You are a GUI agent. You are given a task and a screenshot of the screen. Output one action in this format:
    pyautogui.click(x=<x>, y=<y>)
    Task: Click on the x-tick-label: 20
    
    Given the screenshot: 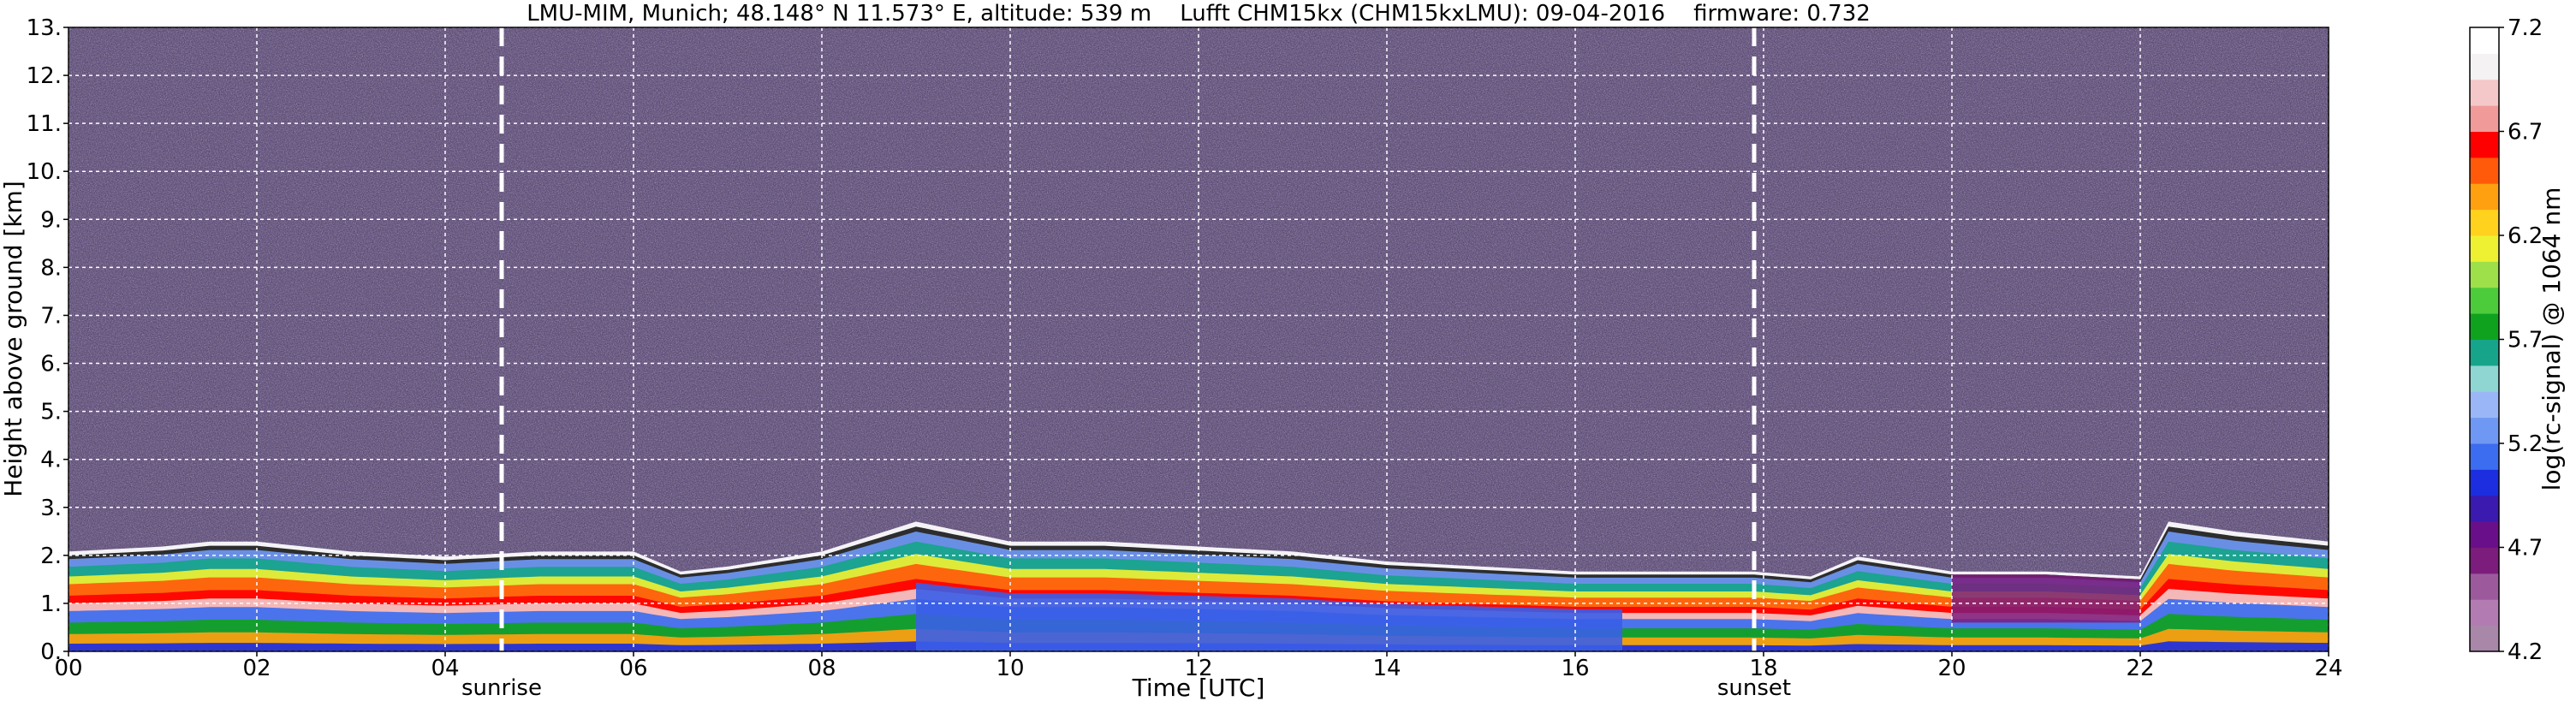 What is the action you would take?
    pyautogui.click(x=1951, y=668)
    